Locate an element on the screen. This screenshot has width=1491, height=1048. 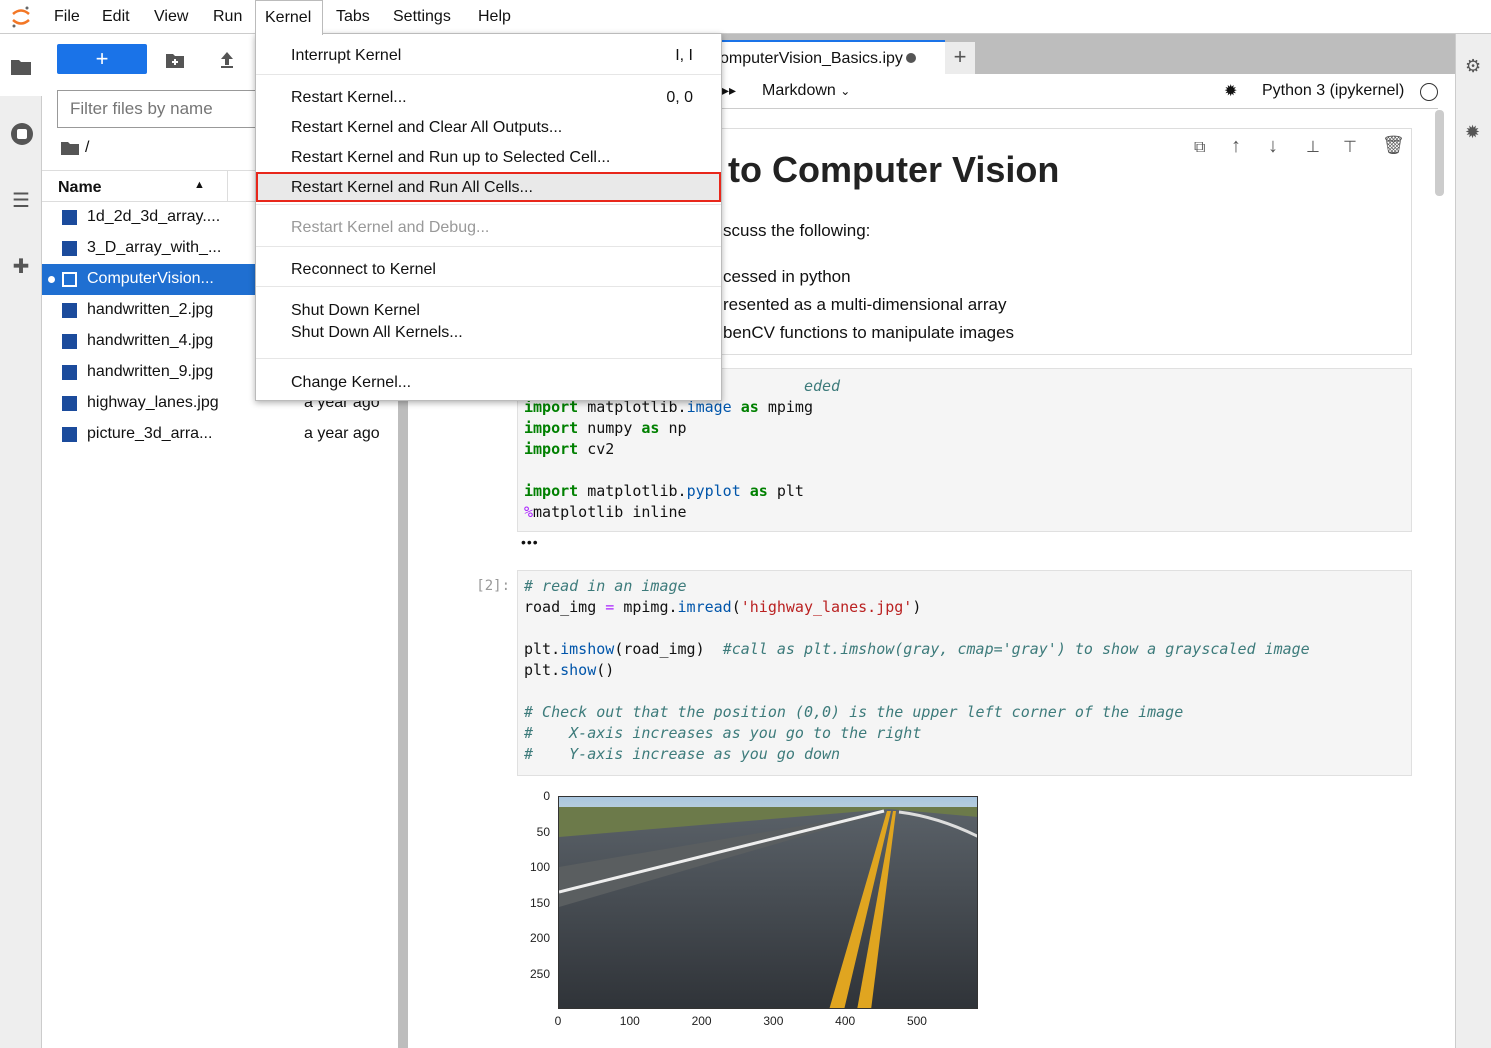
menu-item-label: Reconnect to Kernel is located at coordinates (363, 269).